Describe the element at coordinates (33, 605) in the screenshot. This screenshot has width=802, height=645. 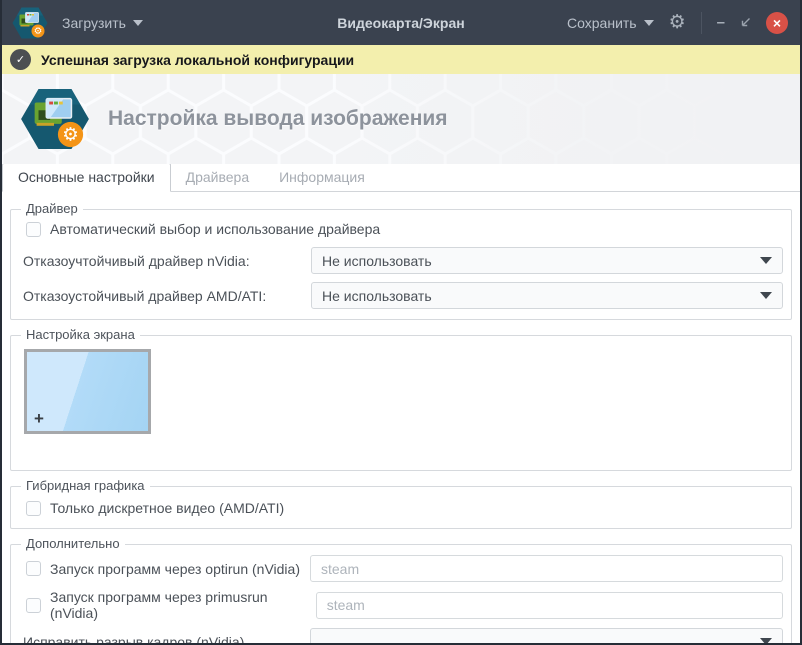
I see `primusrun-checkbox` at that location.